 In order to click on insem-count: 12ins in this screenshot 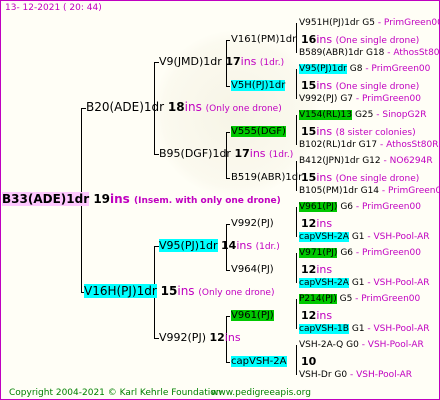, I will do `click(225, 337)`.